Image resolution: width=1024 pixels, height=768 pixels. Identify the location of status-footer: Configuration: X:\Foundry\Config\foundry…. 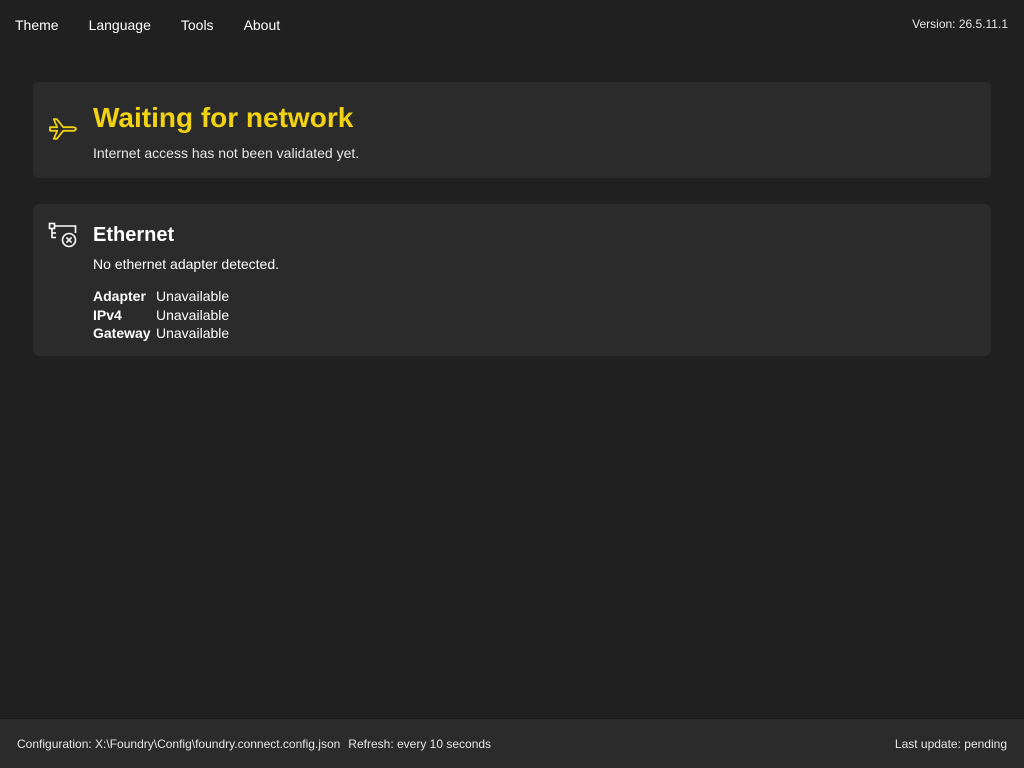
(512, 743).